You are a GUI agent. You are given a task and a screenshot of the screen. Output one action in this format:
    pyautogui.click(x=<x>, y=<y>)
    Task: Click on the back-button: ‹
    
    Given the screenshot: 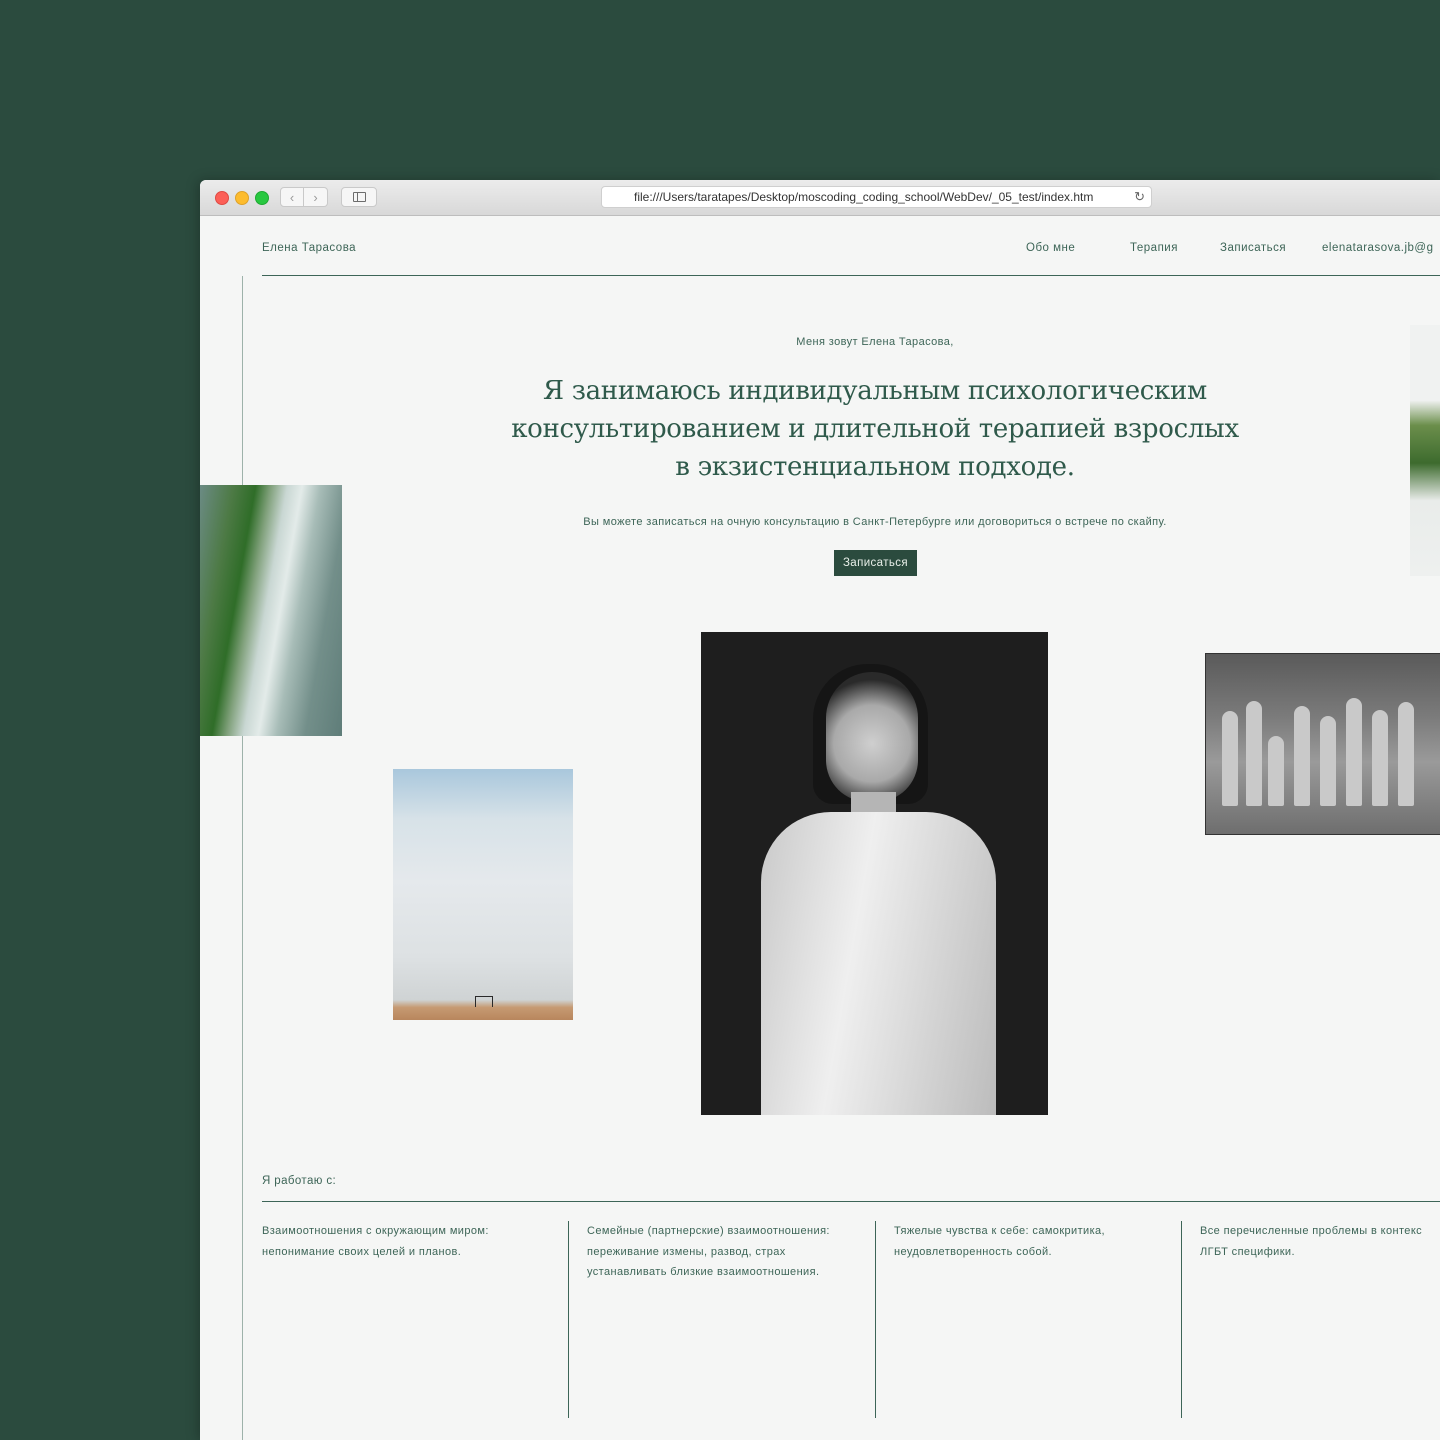 What is the action you would take?
    pyautogui.click(x=292, y=197)
    